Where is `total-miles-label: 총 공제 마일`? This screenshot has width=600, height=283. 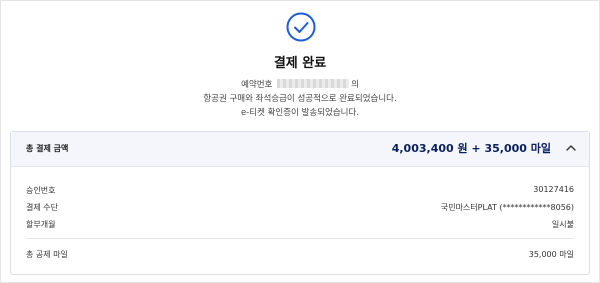 total-miles-label: 총 공제 마일 is located at coordinates (47, 254).